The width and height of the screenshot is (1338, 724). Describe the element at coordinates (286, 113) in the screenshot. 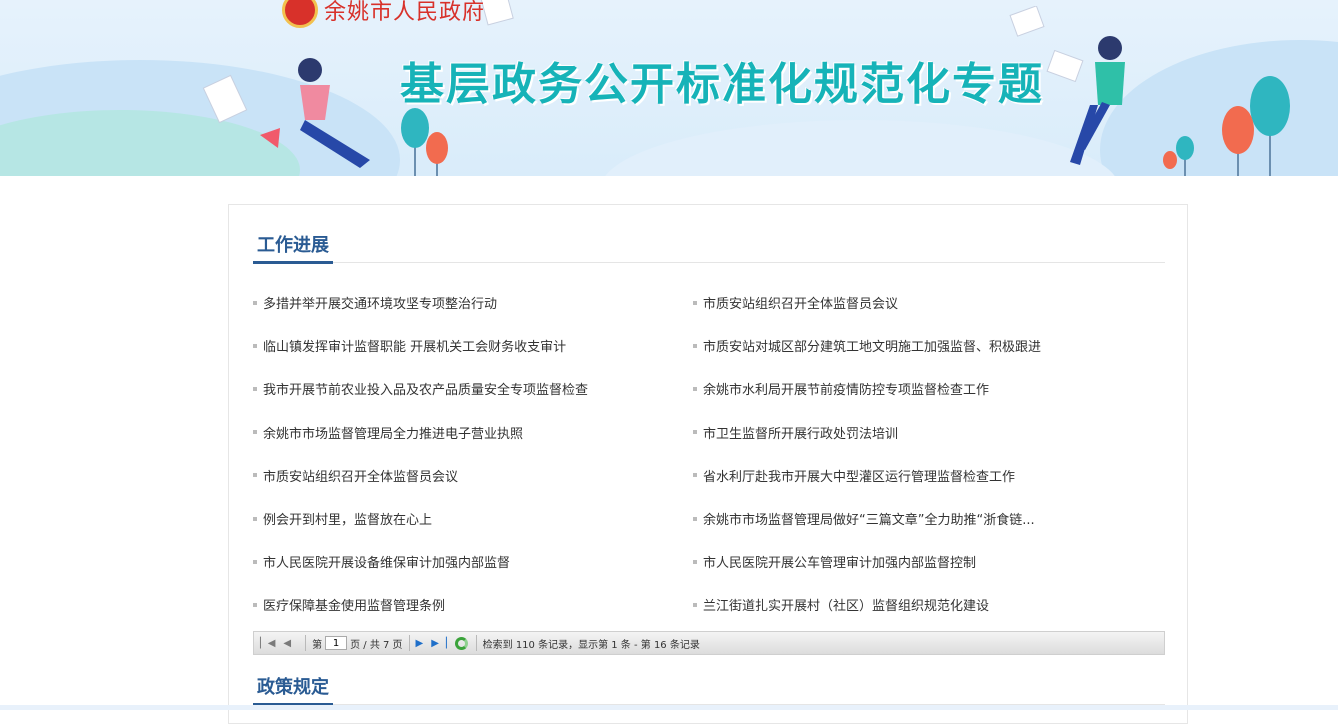

I see `girl-illustration-icon` at that location.